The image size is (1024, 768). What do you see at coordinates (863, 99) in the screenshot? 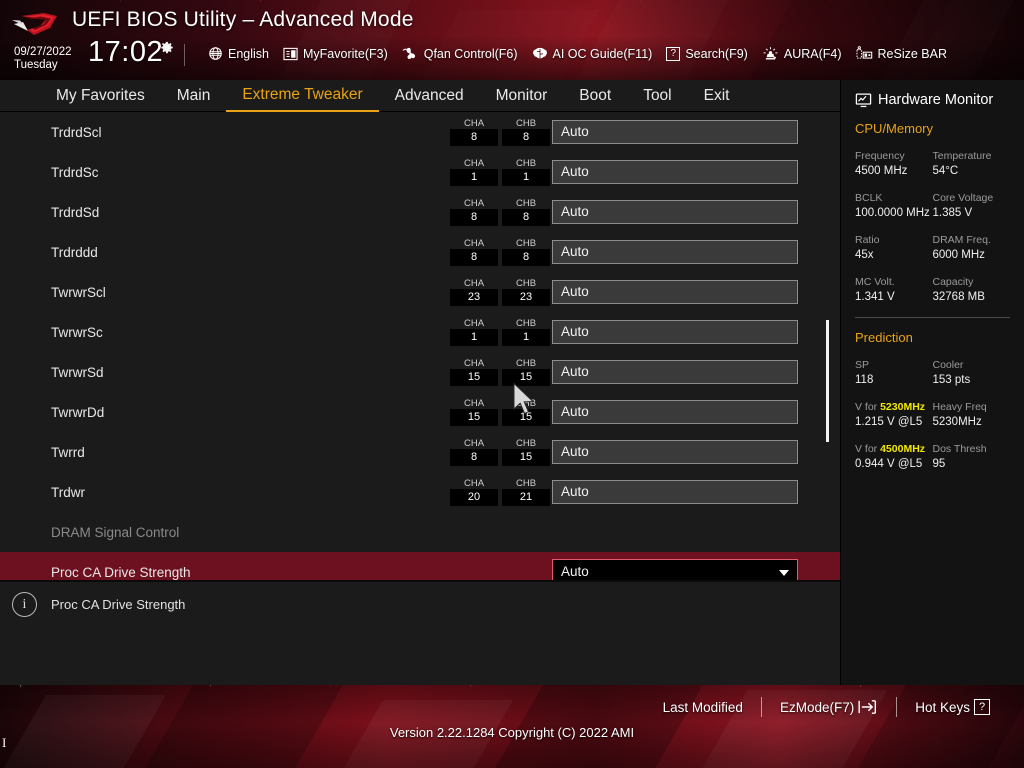
I see `monitor-graph-icon` at bounding box center [863, 99].